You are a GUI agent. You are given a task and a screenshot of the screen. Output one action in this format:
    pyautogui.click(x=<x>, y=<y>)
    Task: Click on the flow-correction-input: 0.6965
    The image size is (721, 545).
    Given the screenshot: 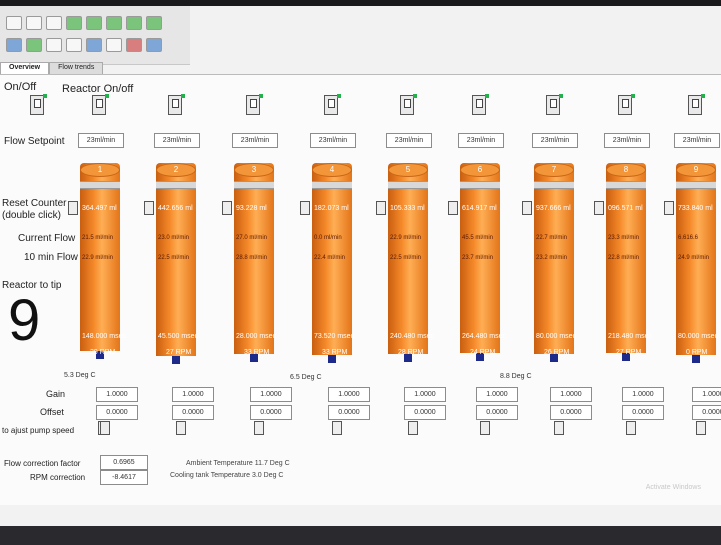 What is the action you would take?
    pyautogui.click(x=124, y=462)
    